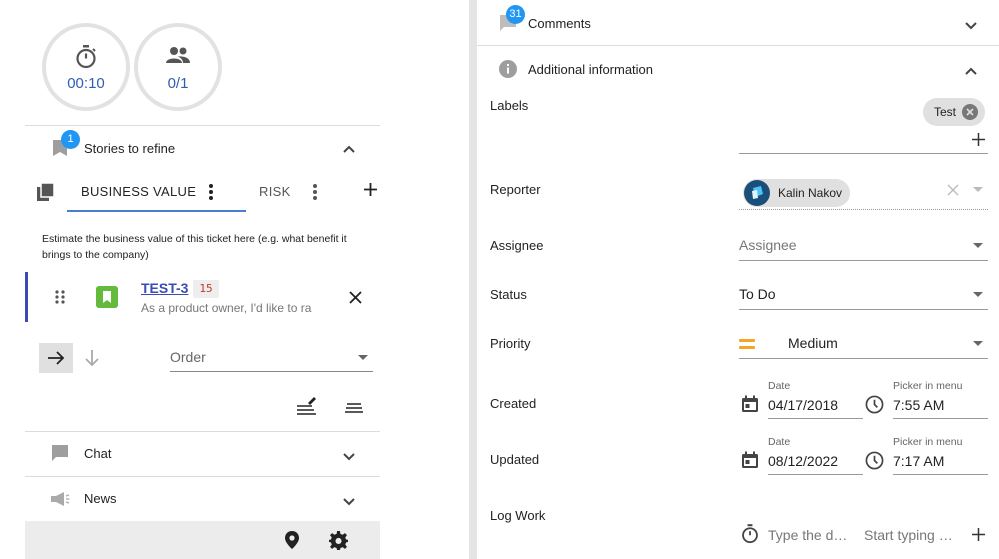 The height and width of the screenshot is (559, 999). Describe the element at coordinates (271, 358) in the screenshot. I see `order-select: Order` at that location.